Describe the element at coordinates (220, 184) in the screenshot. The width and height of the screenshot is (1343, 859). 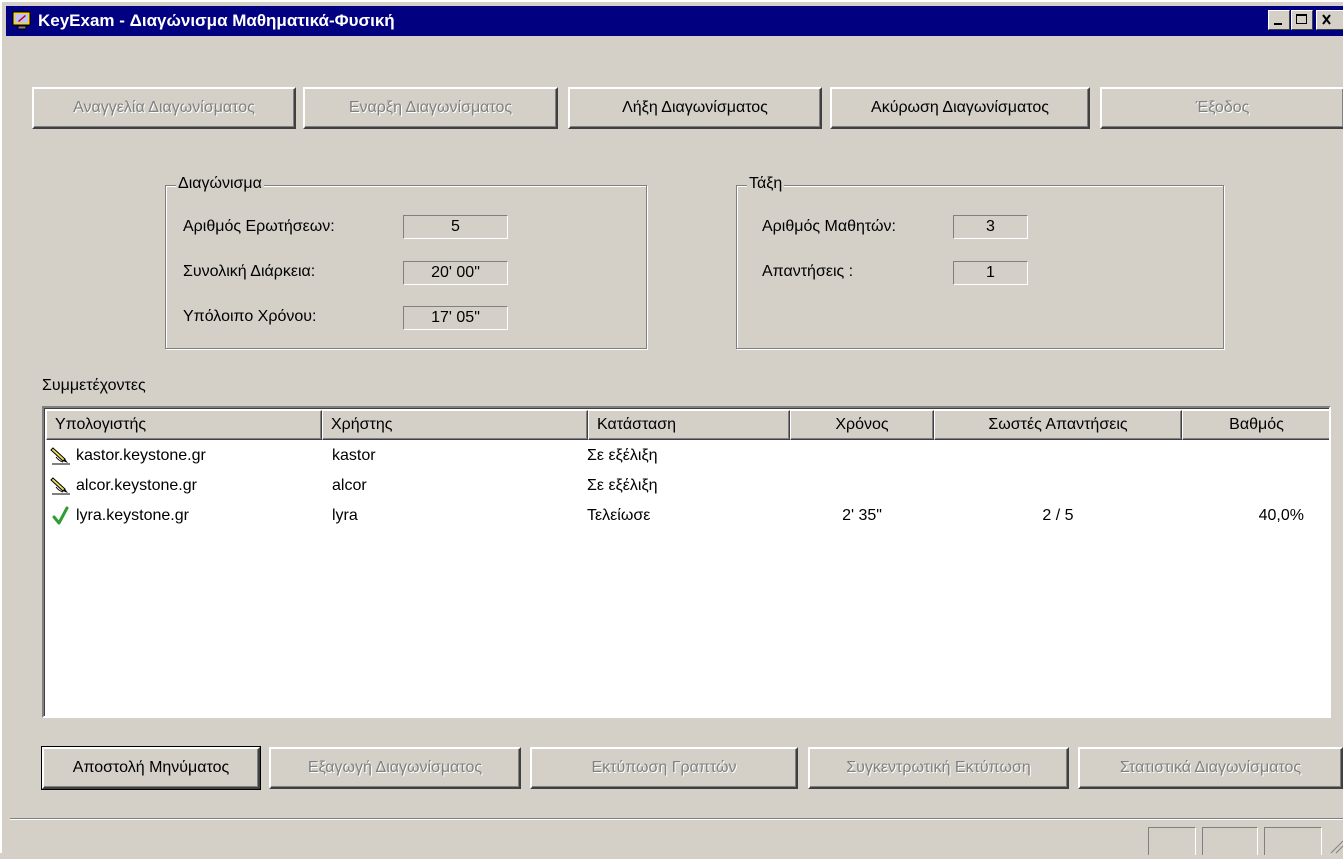
I see `exam-group-label: Διαγώνισμα` at that location.